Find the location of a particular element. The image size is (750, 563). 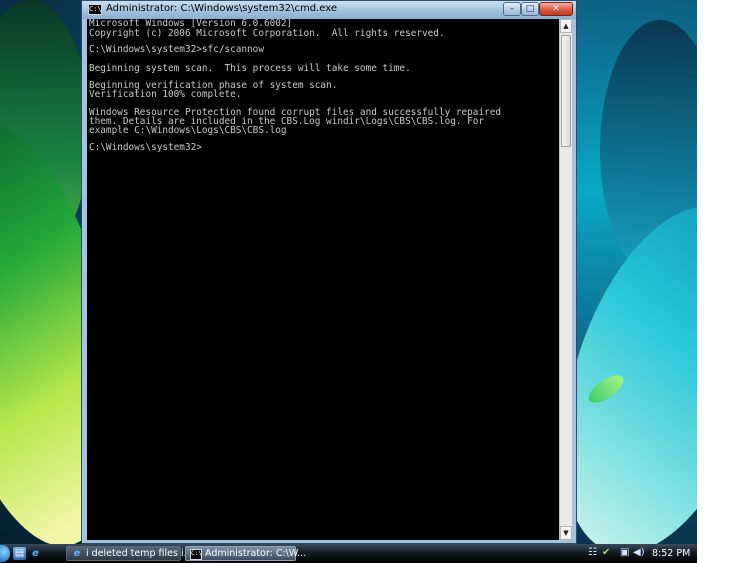

volume-icon: ◀) is located at coordinates (639, 553).